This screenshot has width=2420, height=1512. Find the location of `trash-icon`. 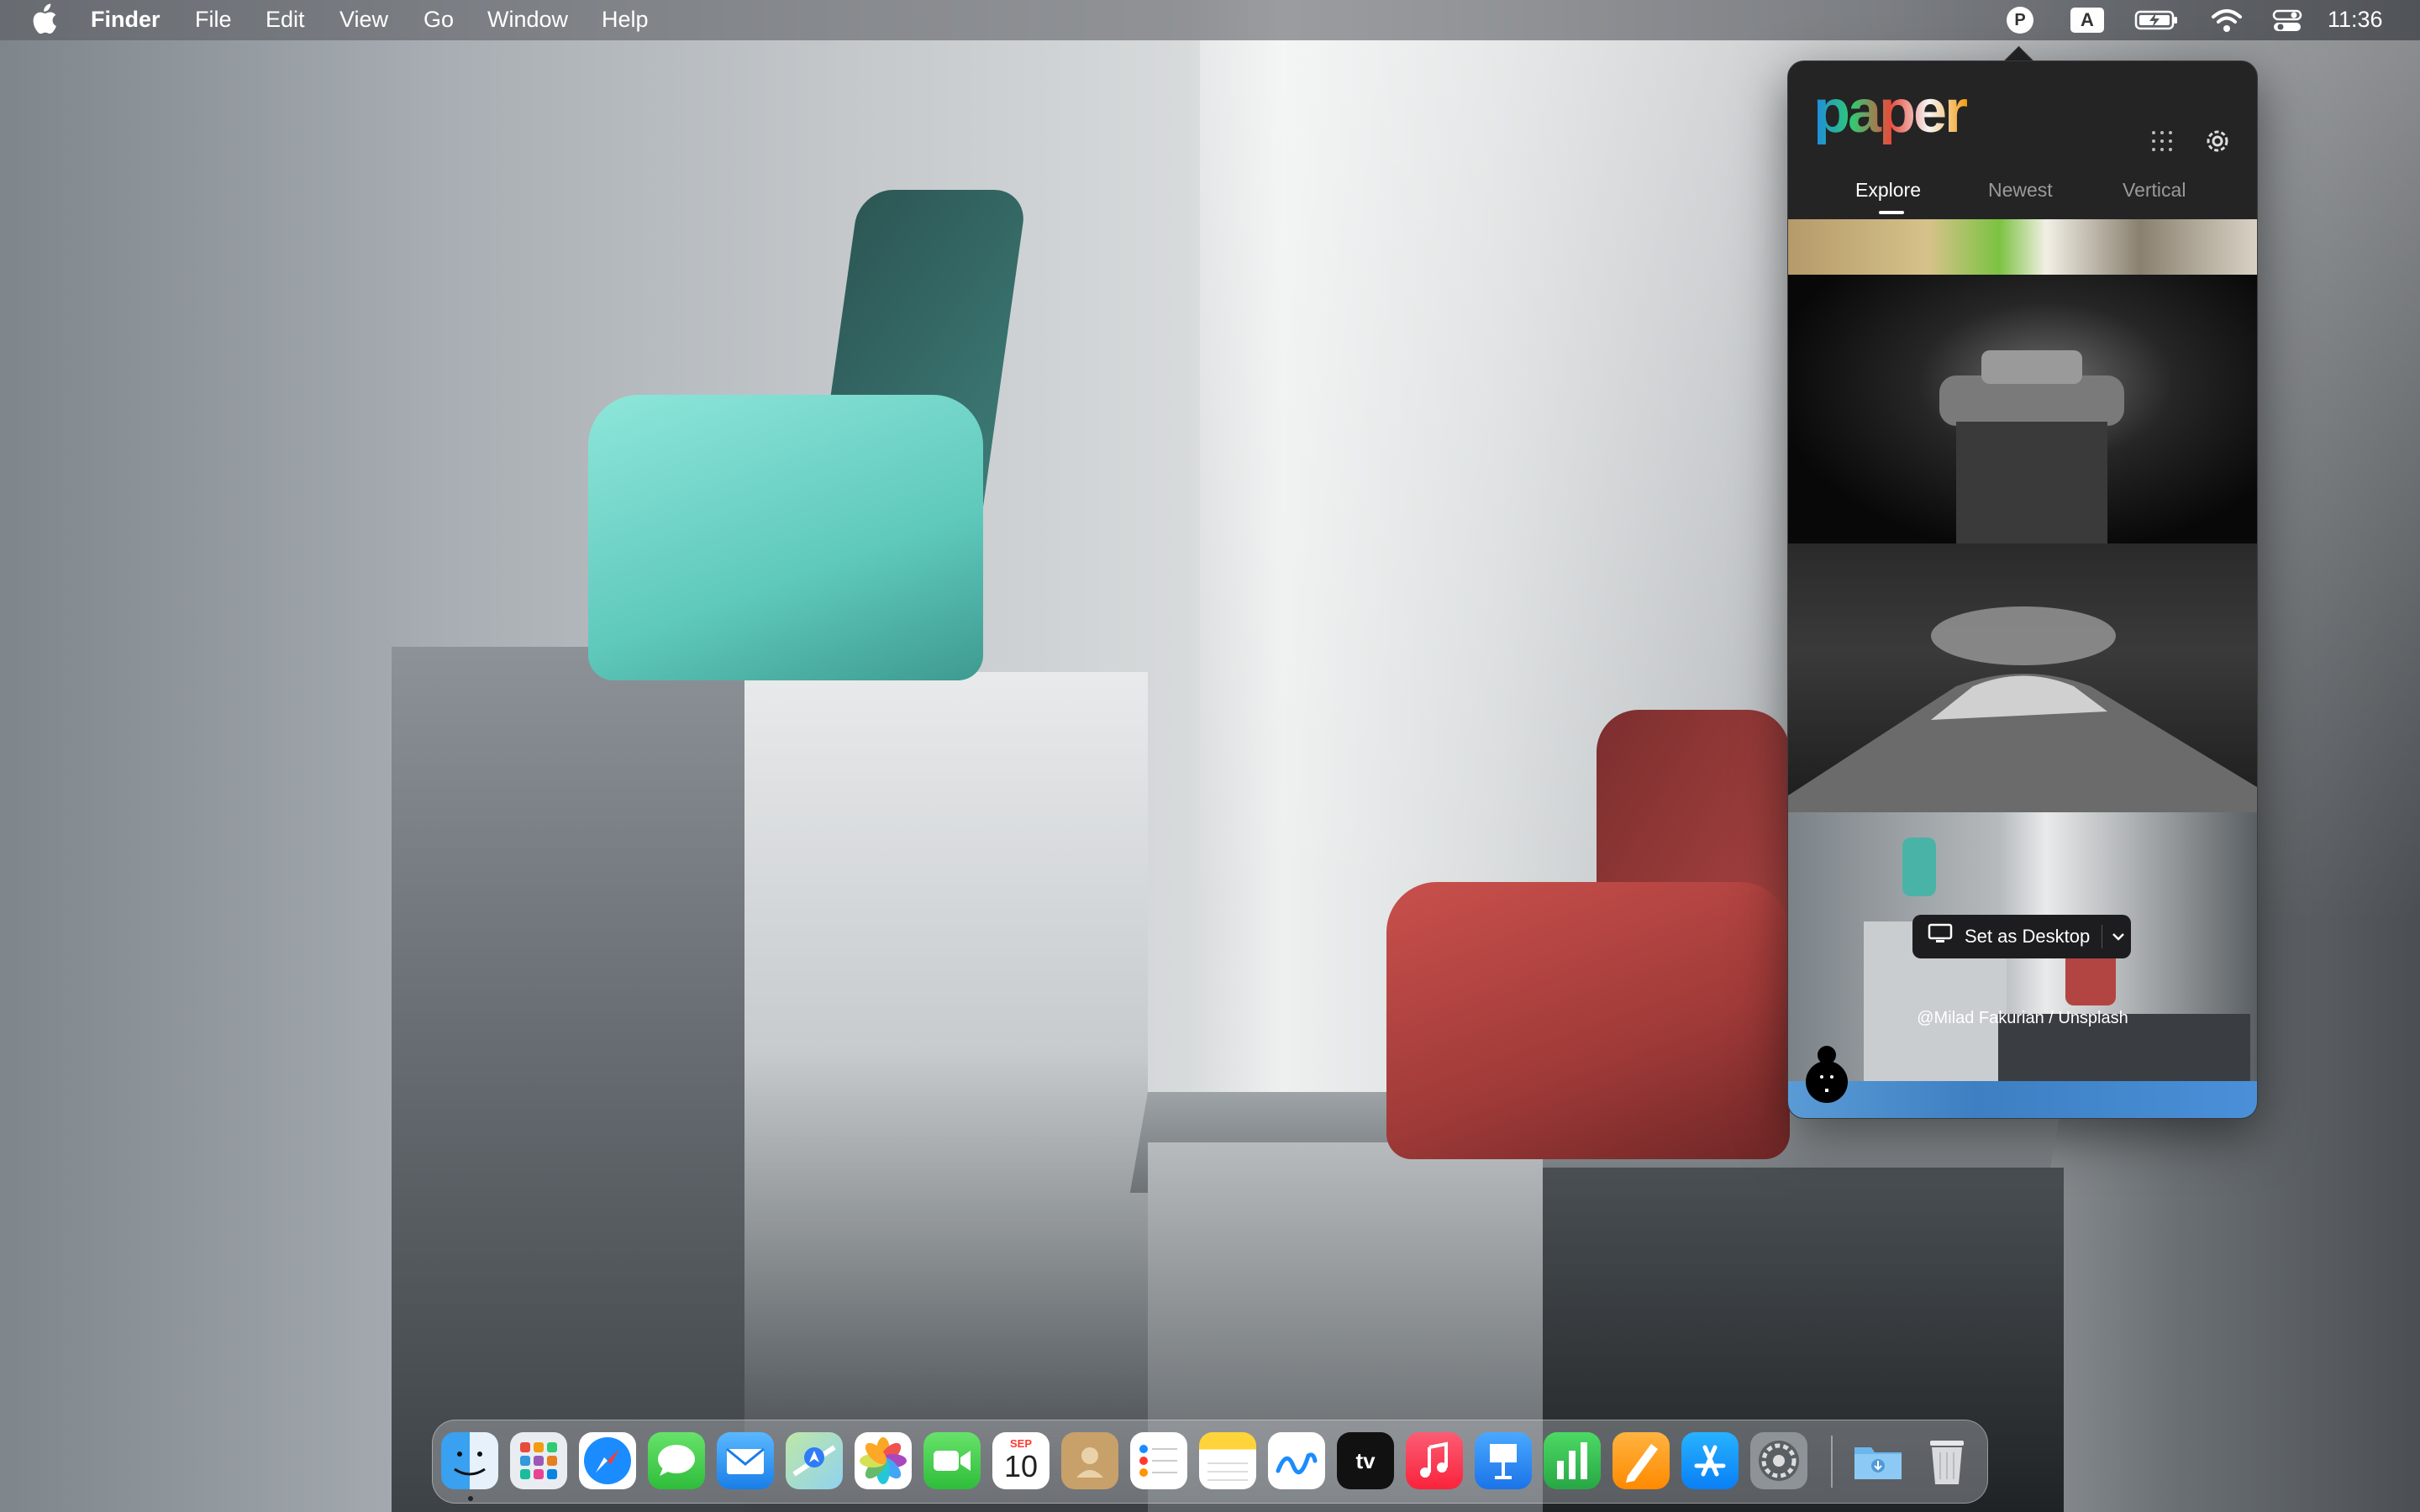

trash-icon is located at coordinates (1946, 1460).